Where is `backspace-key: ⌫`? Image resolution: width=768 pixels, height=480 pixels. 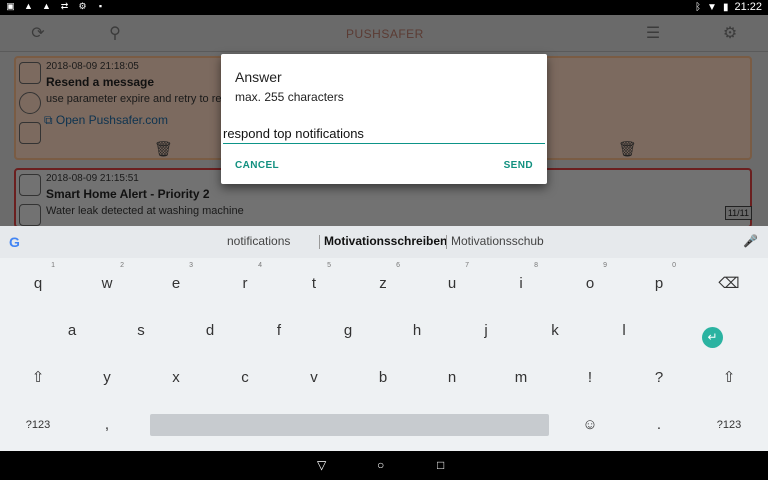 backspace-key: ⌫ is located at coordinates (729, 284).